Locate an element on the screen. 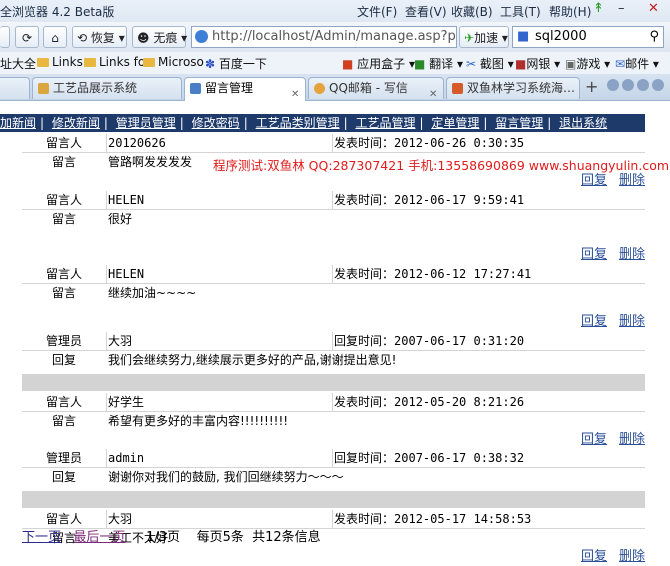 The height and width of the screenshot is (566, 670). tab-craft-display: 工艺品展示系统 is located at coordinates (107, 88).